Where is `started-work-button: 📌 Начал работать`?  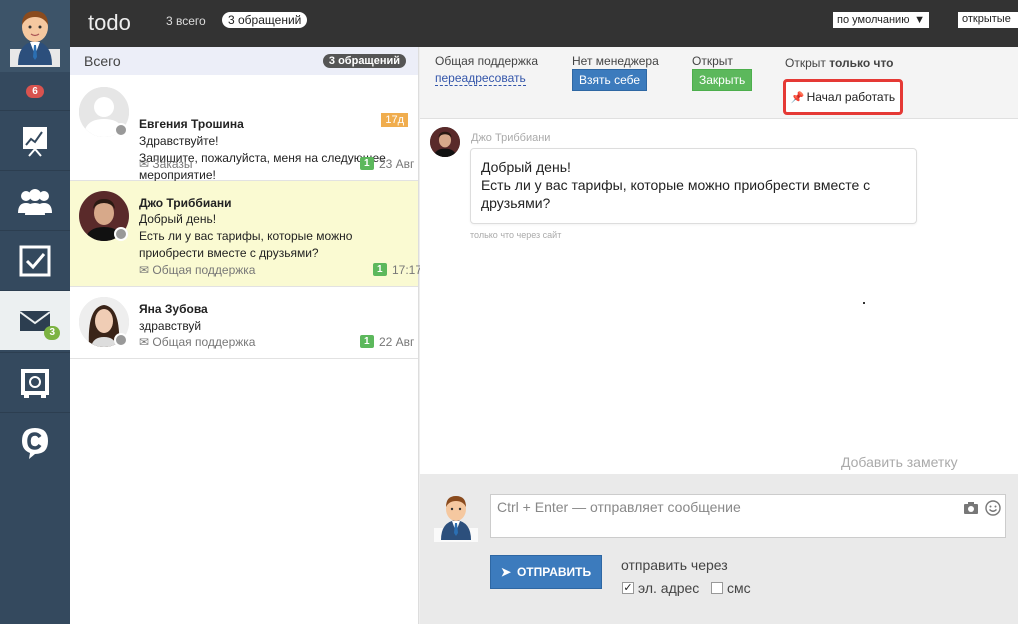
started-work-button: 📌 Начал работать is located at coordinates (843, 97).